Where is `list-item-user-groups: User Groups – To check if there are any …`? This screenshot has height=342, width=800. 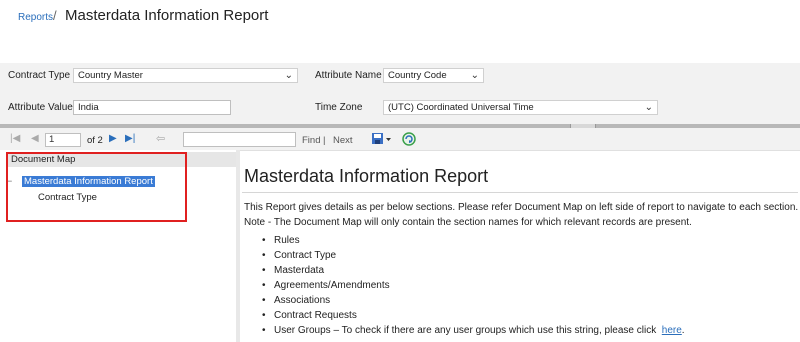
list-item-user-groups: User Groups – To check if there are any … is located at coordinates (473, 330).